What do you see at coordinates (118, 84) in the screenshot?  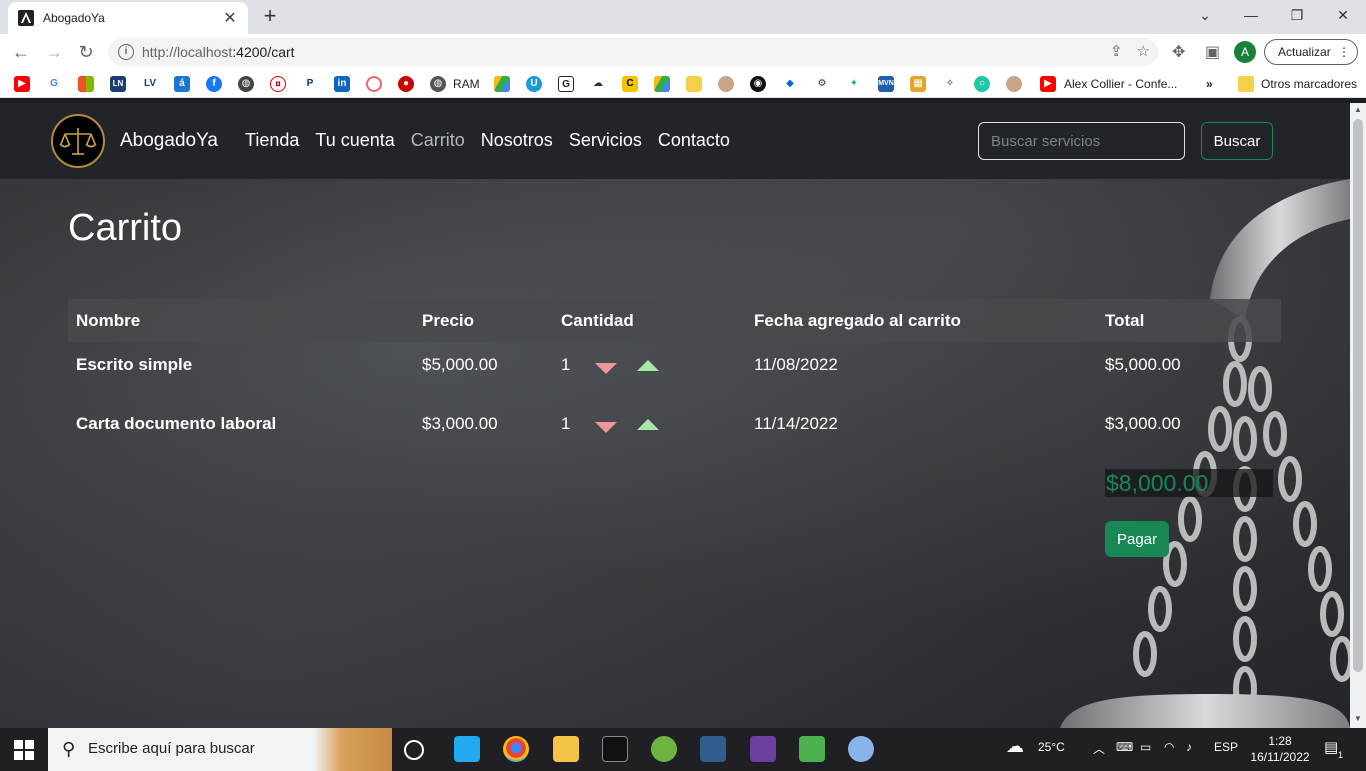 I see `ln-bookmark-icon: LN` at bounding box center [118, 84].